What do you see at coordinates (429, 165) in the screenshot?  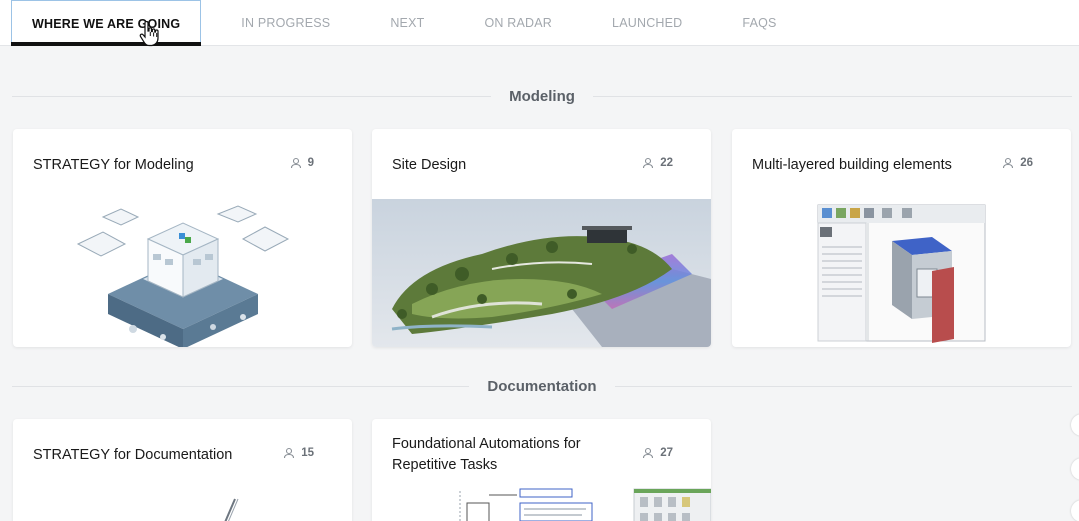 I see `card-title: Site Design` at bounding box center [429, 165].